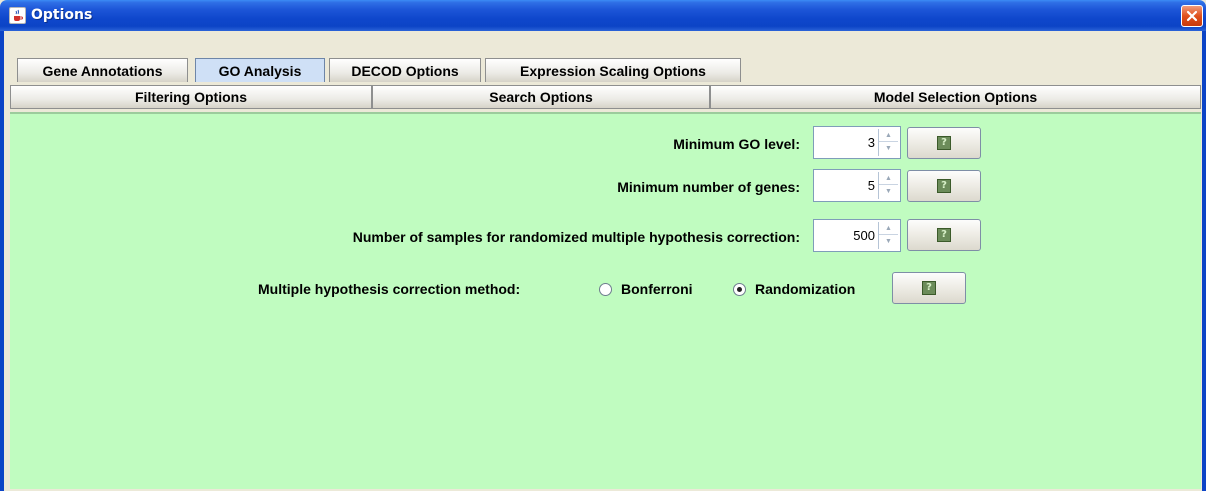 Image resolution: width=1206 pixels, height=491 pixels. I want to click on tab-expression-scaling-options: Expression Scaling Options, so click(613, 70).